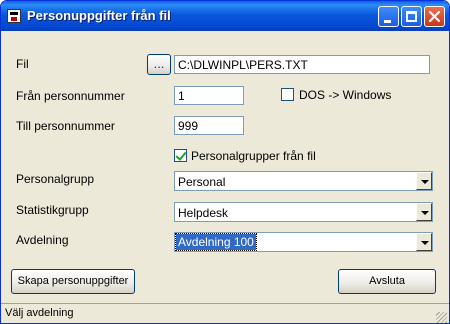 This screenshot has height=324, width=450. I want to click on resize-grip-icon, so click(441, 317).